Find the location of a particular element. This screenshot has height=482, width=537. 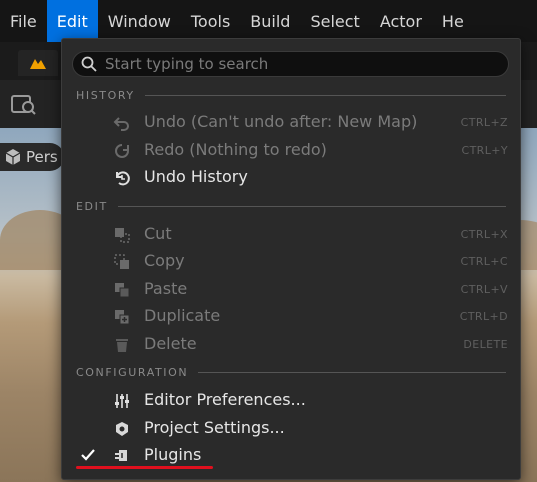

viewport-perspective-label: Pers is located at coordinates (42, 157).